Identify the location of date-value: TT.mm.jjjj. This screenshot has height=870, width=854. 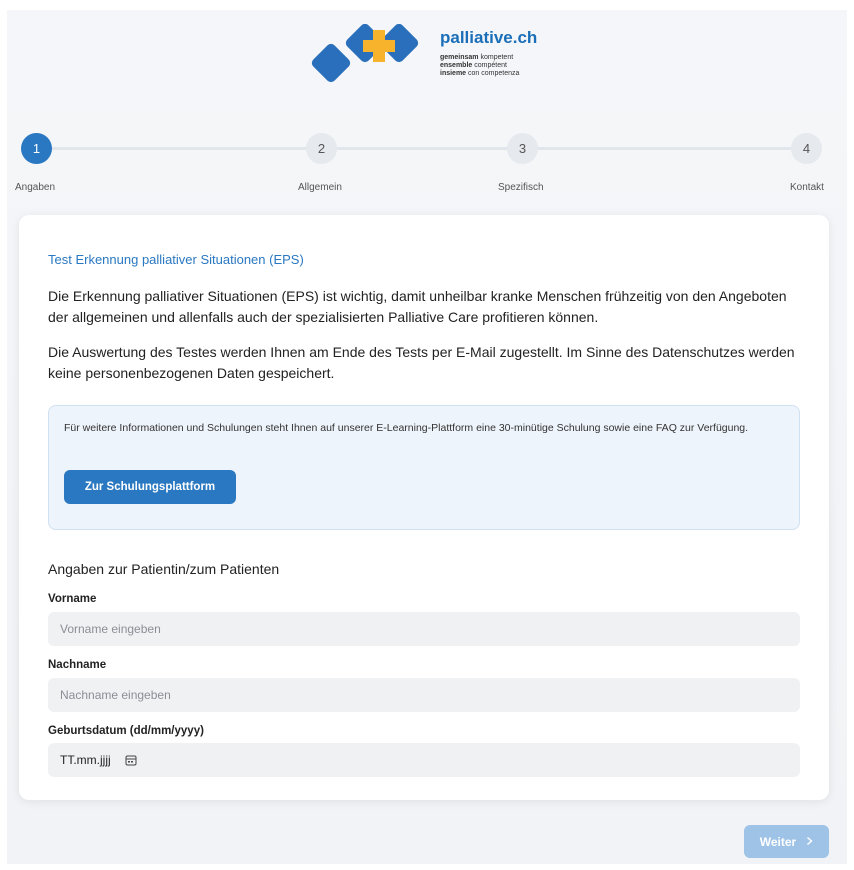
(85, 760).